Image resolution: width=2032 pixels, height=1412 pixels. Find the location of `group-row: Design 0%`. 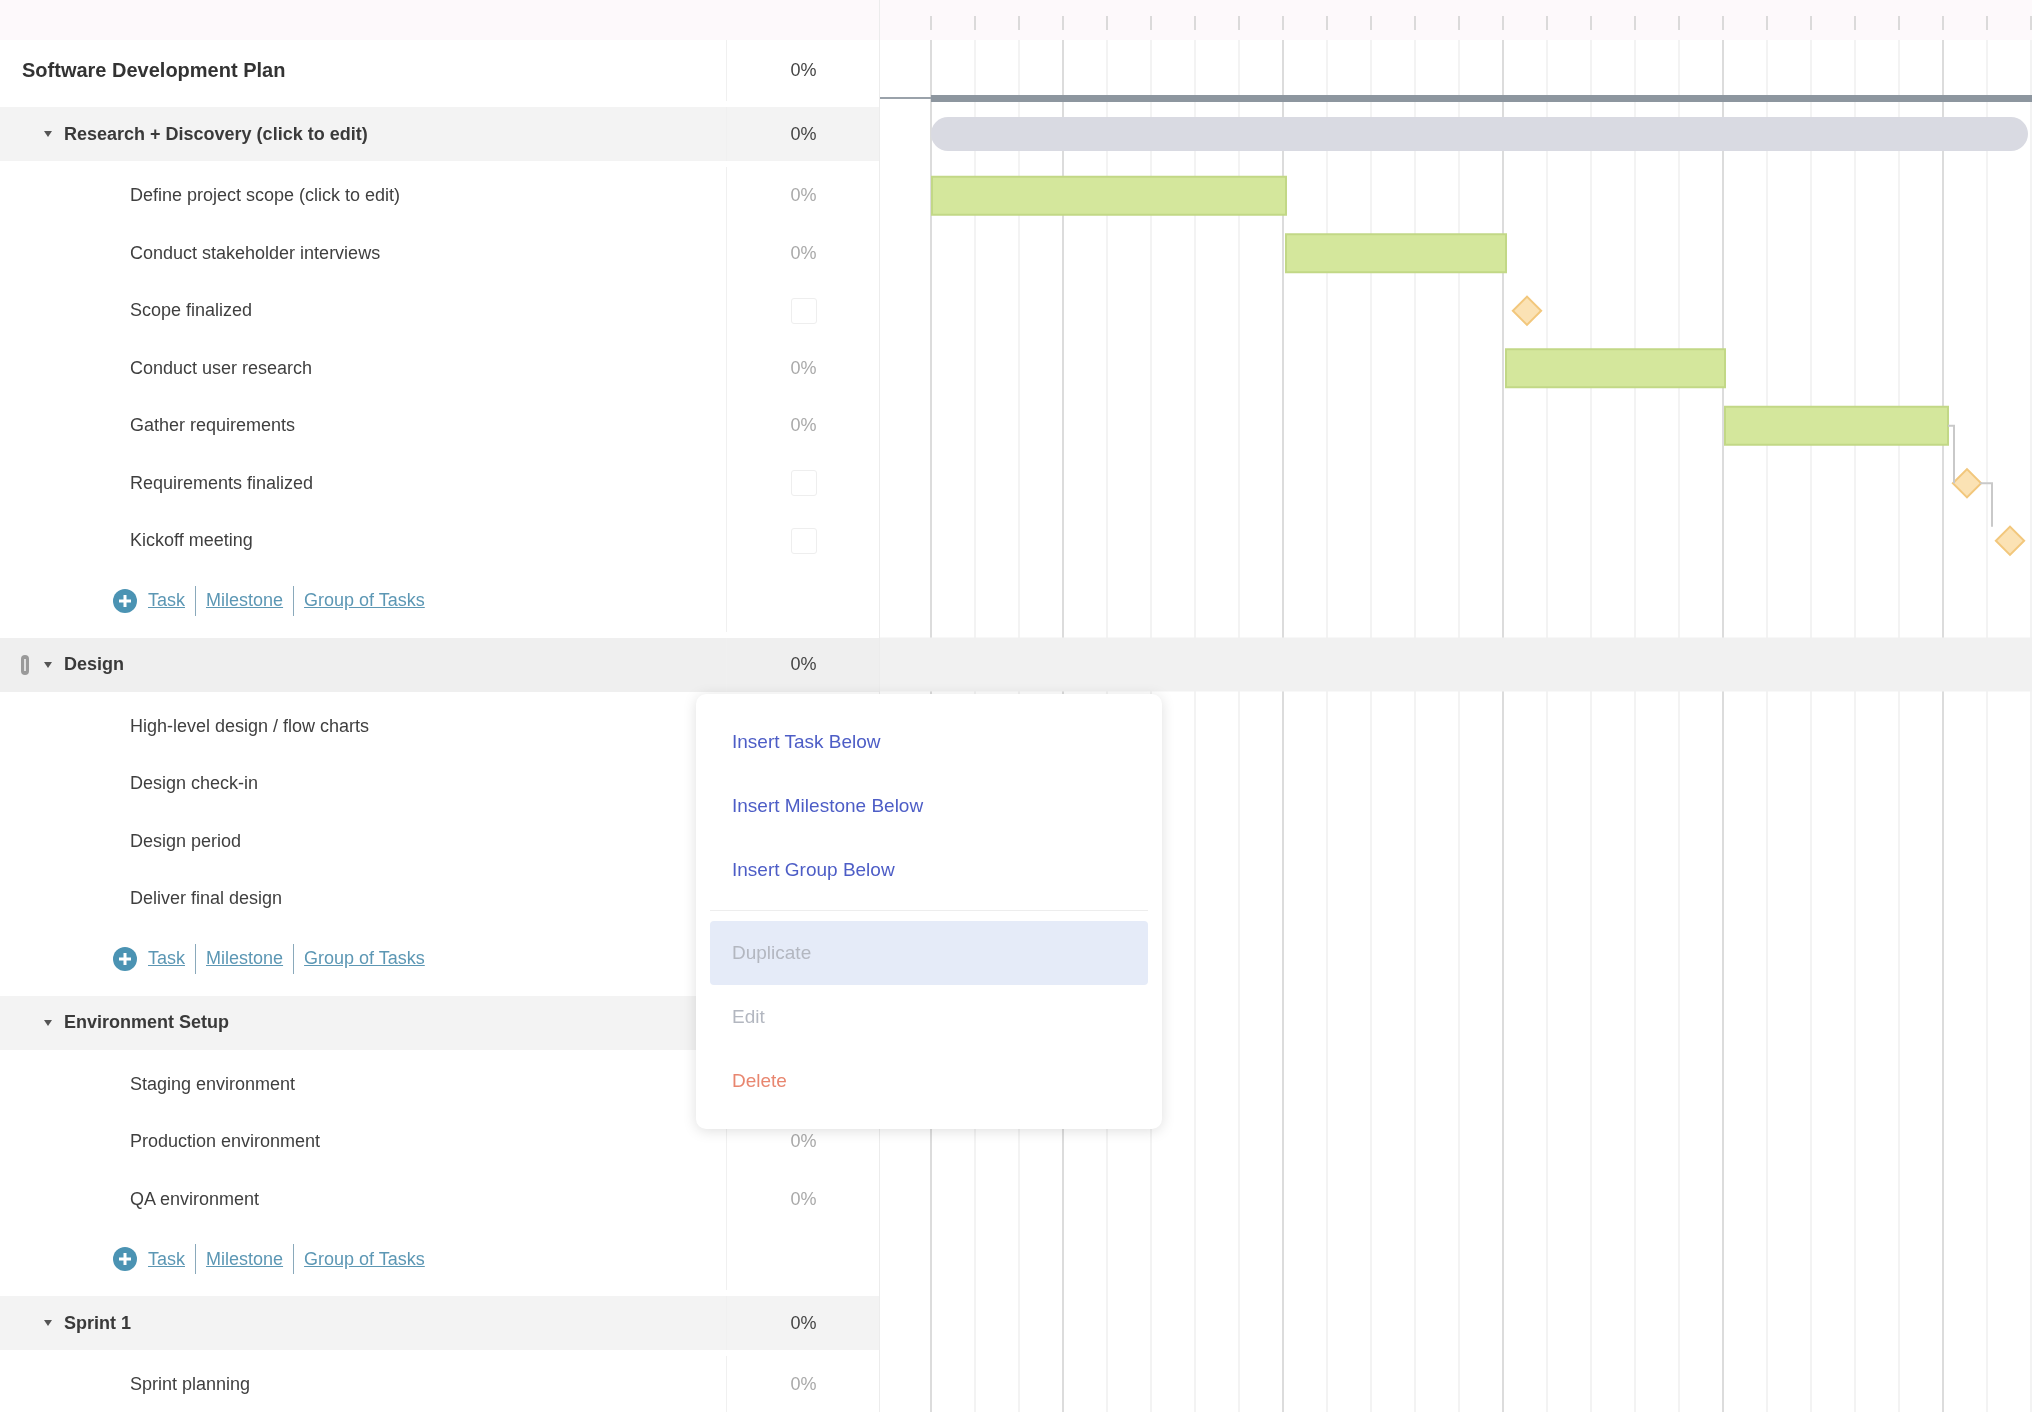

group-row: Design 0% is located at coordinates (439, 664).